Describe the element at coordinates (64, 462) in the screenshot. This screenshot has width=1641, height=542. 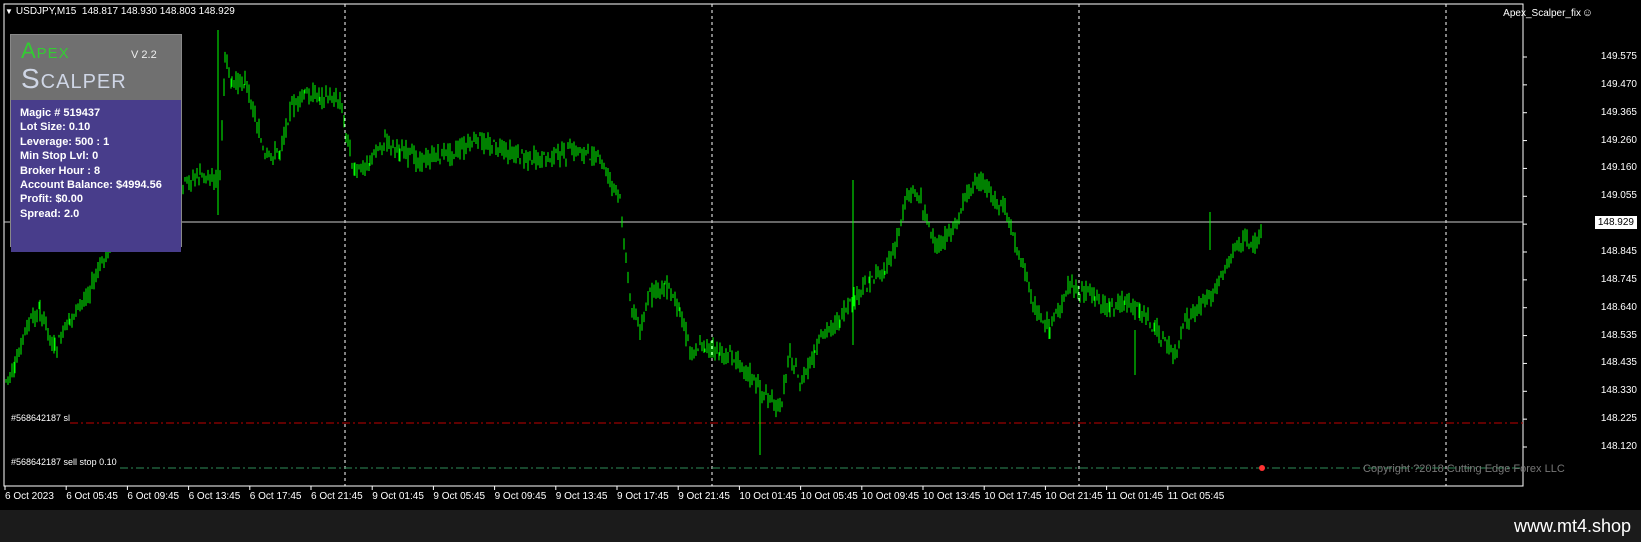
I see `sell-stop-label: #568642187 sell stop 0.10` at that location.